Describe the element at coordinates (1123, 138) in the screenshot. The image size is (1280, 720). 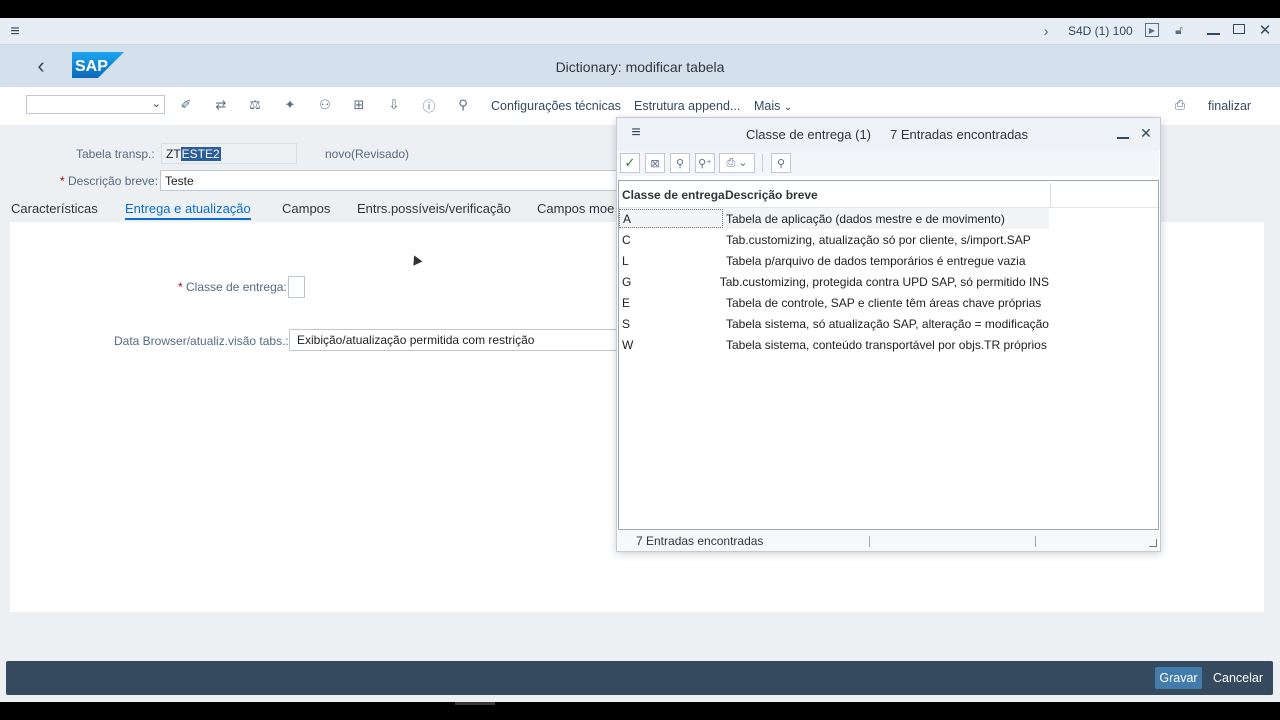
I see `dialog-minimize-icon` at that location.